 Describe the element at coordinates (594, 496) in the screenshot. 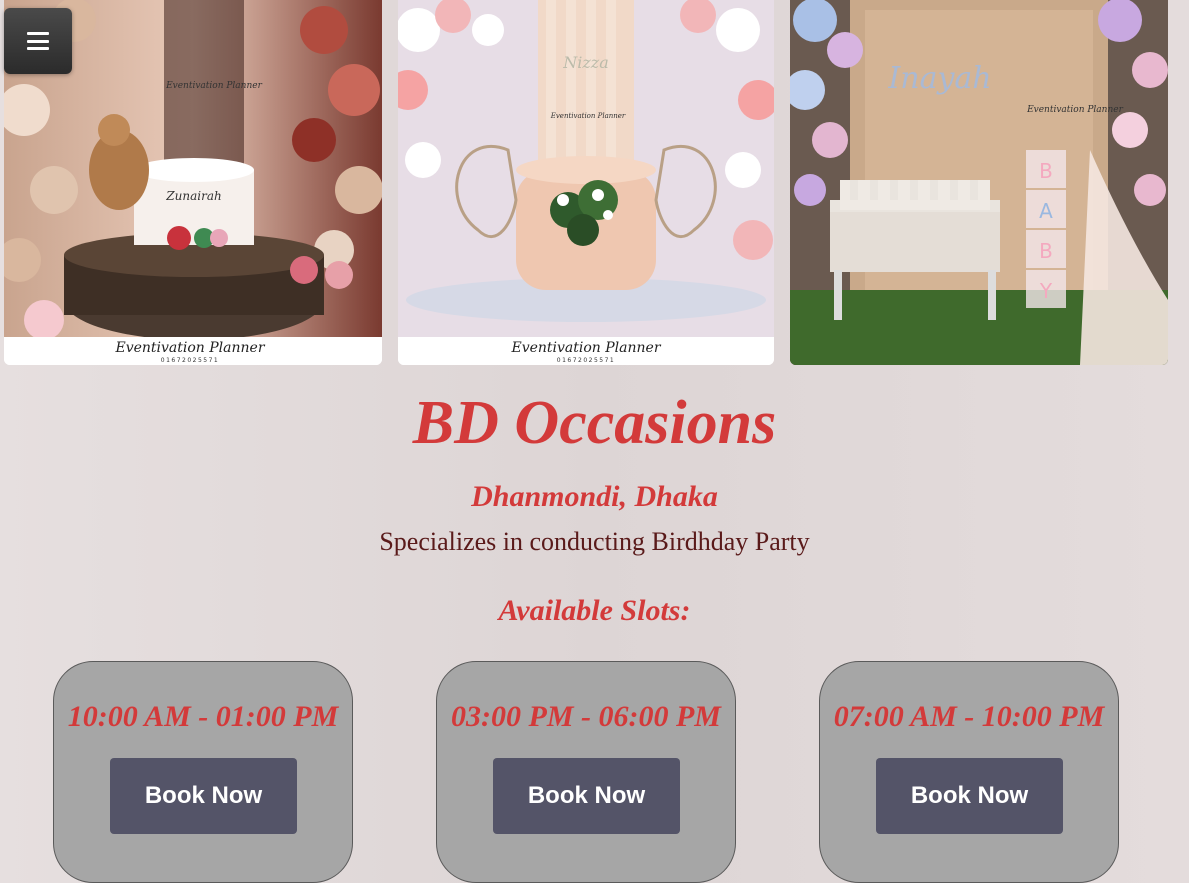

I see `venue-location: Dhanmondi, Dhaka` at that location.